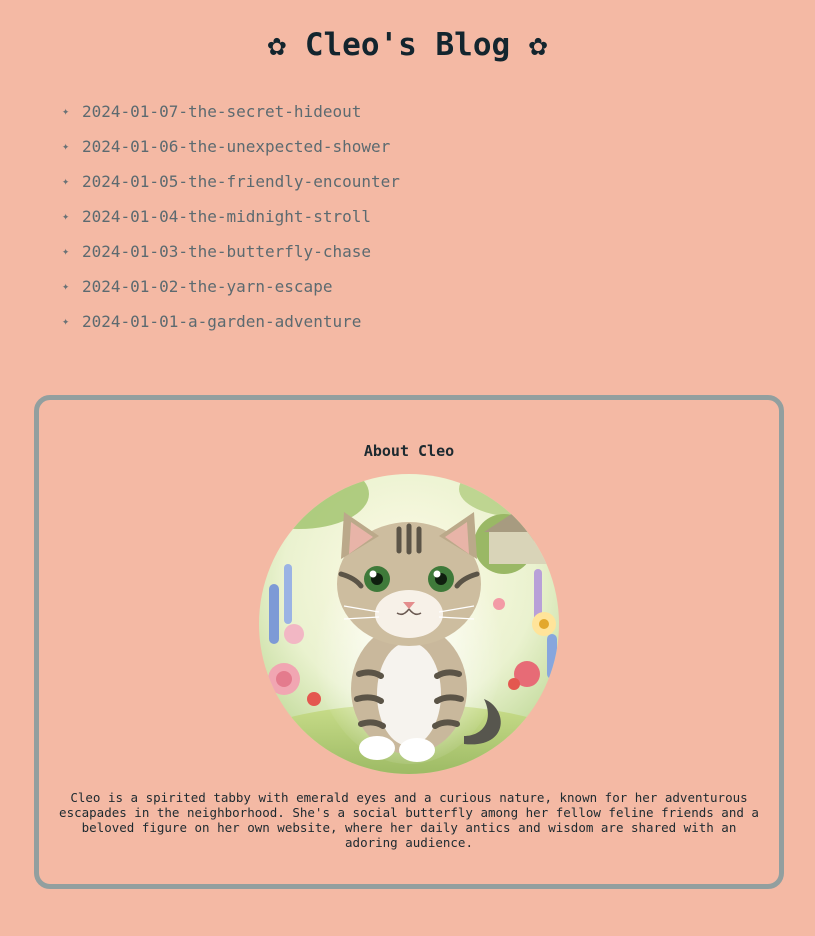 The image size is (815, 936). Describe the element at coordinates (409, 624) in the screenshot. I see `cat-avatar` at that location.